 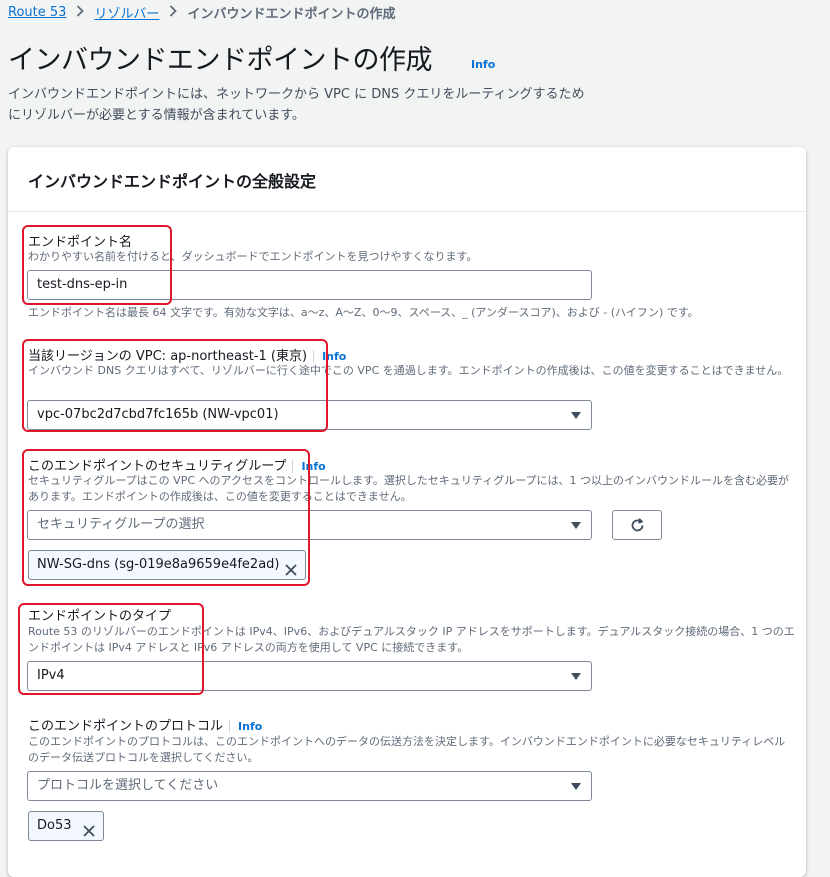 I want to click on endpoint-type-select: IPv4, so click(x=309, y=676).